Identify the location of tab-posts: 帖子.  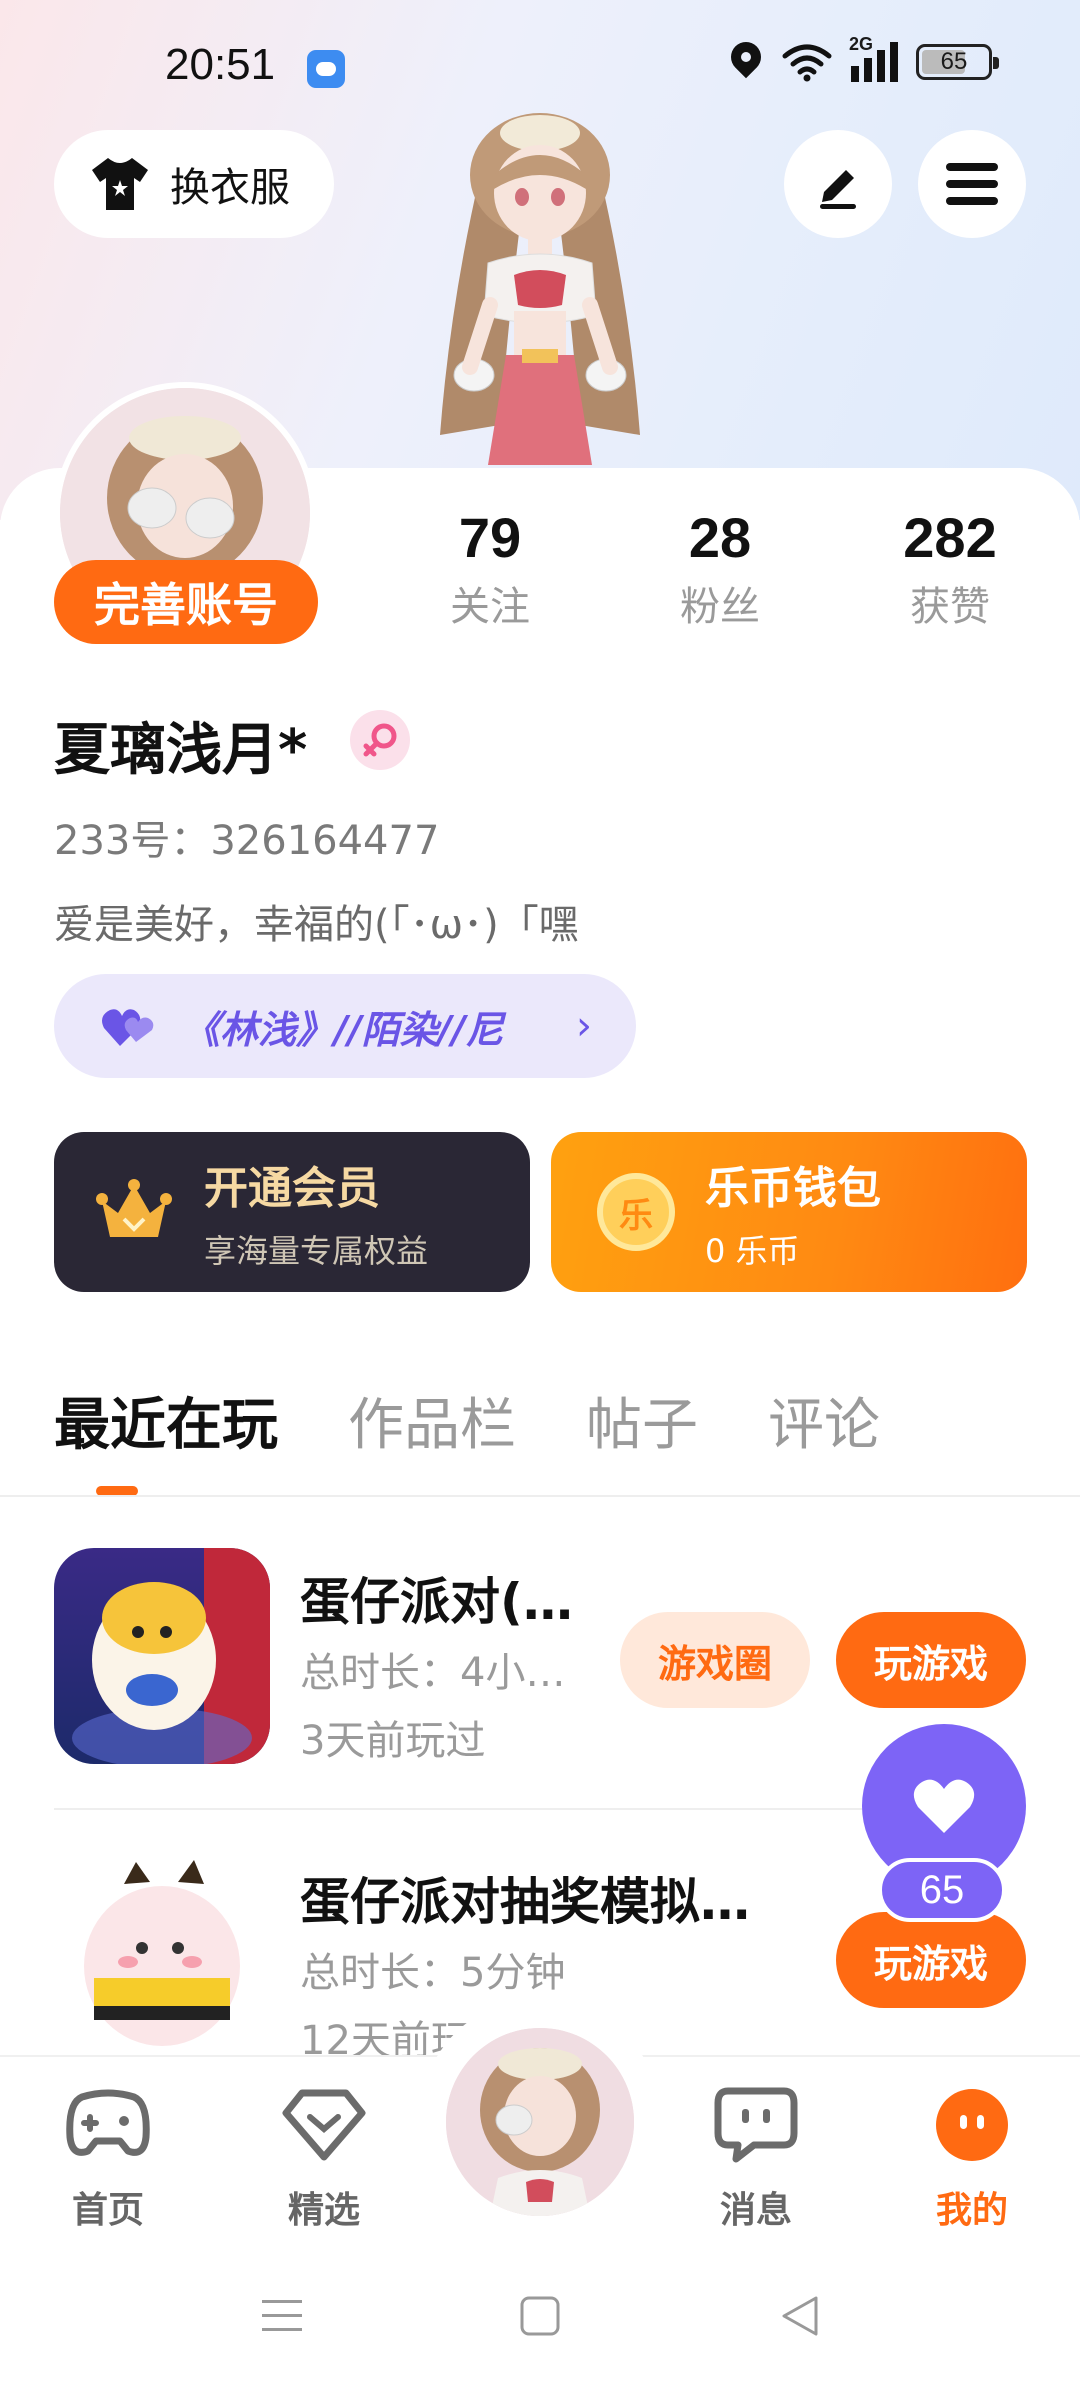
(642, 1420).